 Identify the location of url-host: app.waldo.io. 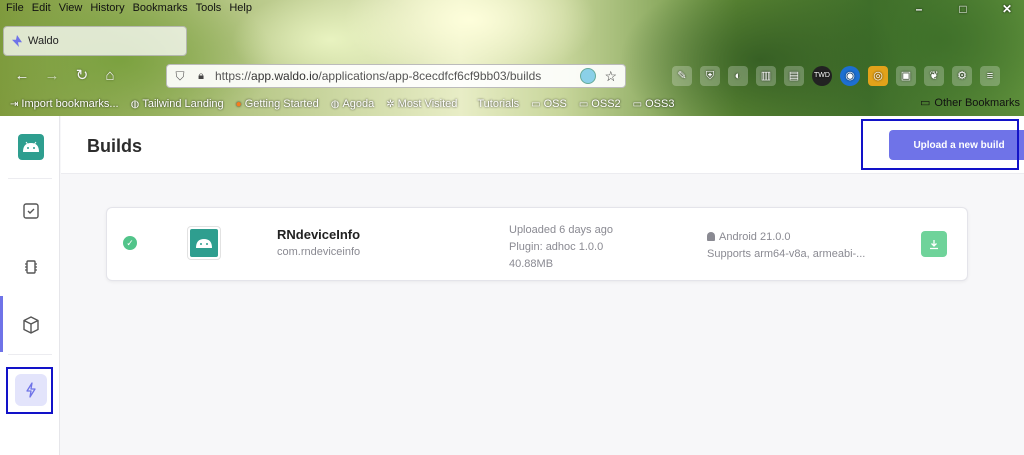
(285, 76).